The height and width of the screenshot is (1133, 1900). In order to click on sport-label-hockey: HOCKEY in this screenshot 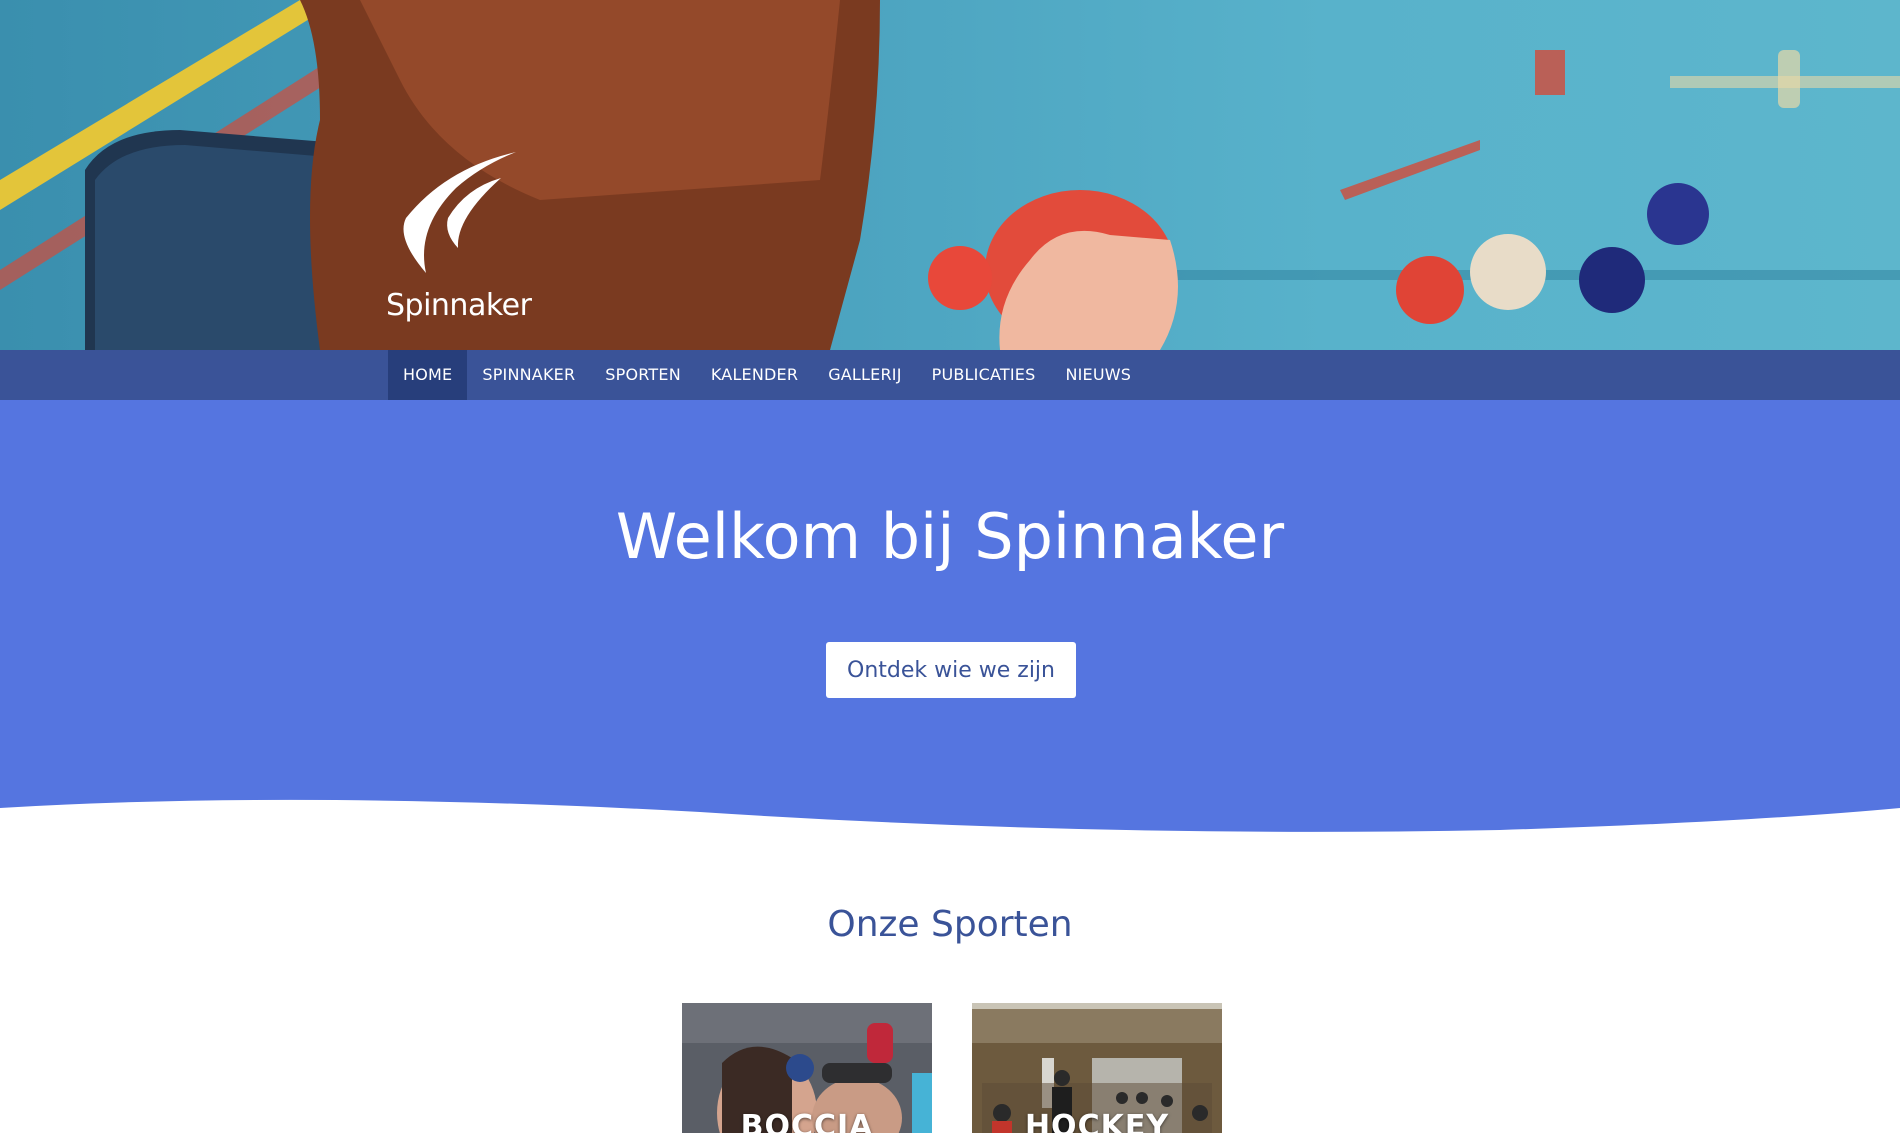, I will do `click(1097, 1121)`.